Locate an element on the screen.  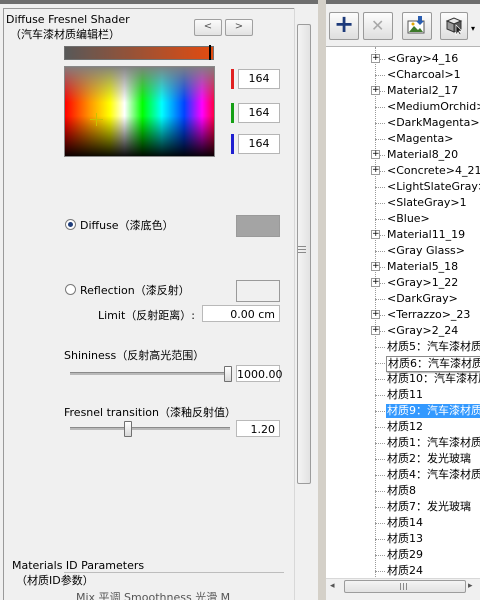
tree-item-label: Material2_17 is located at coordinates (422, 91).